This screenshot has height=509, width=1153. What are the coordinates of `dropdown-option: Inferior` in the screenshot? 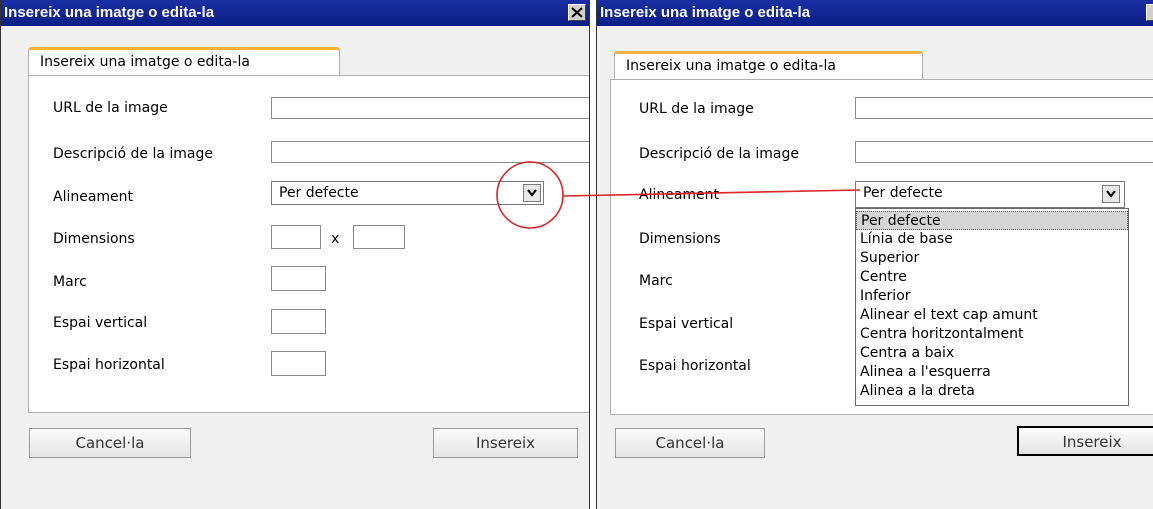 It's located at (992, 296).